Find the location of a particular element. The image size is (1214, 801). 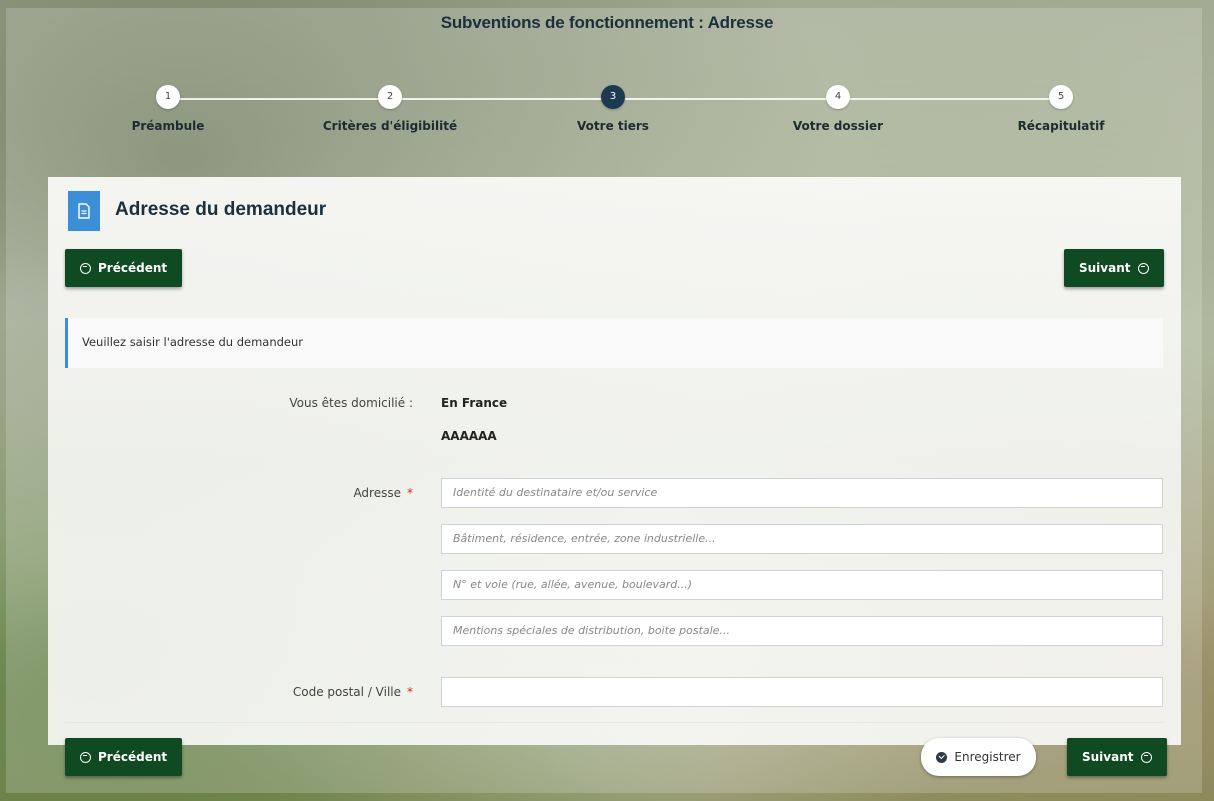

step-label: Préambule is located at coordinates (168, 126).